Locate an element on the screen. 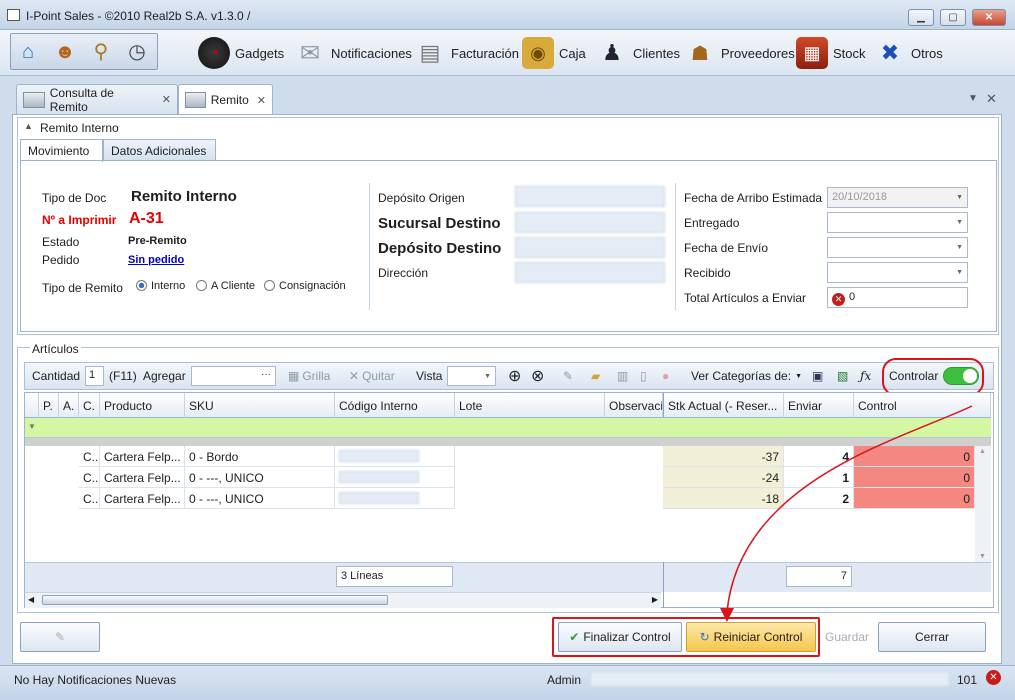 The height and width of the screenshot is (700, 1015). pedido-link: Sin pedido is located at coordinates (156, 260).